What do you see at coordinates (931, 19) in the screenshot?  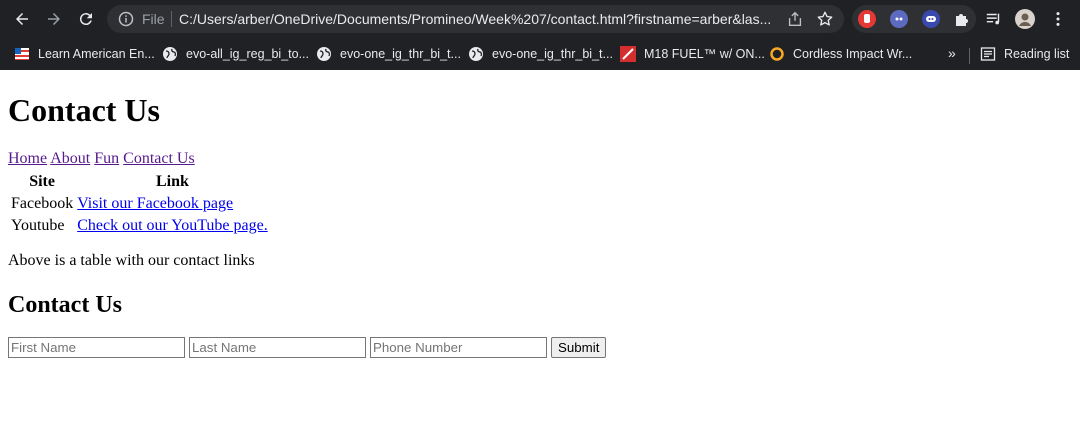 I see `robot-extension-icon` at bounding box center [931, 19].